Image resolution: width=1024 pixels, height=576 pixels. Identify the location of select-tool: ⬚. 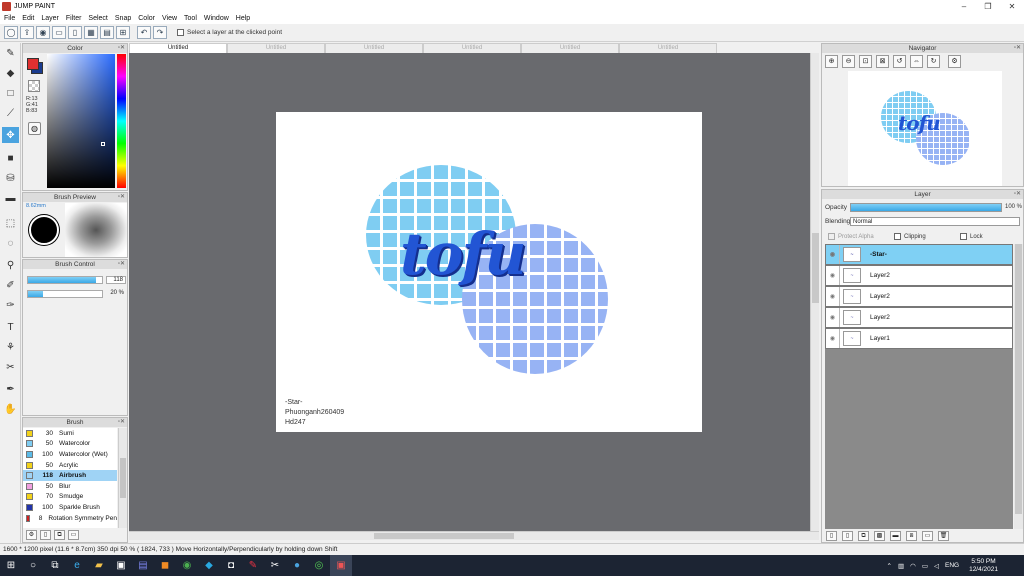
(10, 223).